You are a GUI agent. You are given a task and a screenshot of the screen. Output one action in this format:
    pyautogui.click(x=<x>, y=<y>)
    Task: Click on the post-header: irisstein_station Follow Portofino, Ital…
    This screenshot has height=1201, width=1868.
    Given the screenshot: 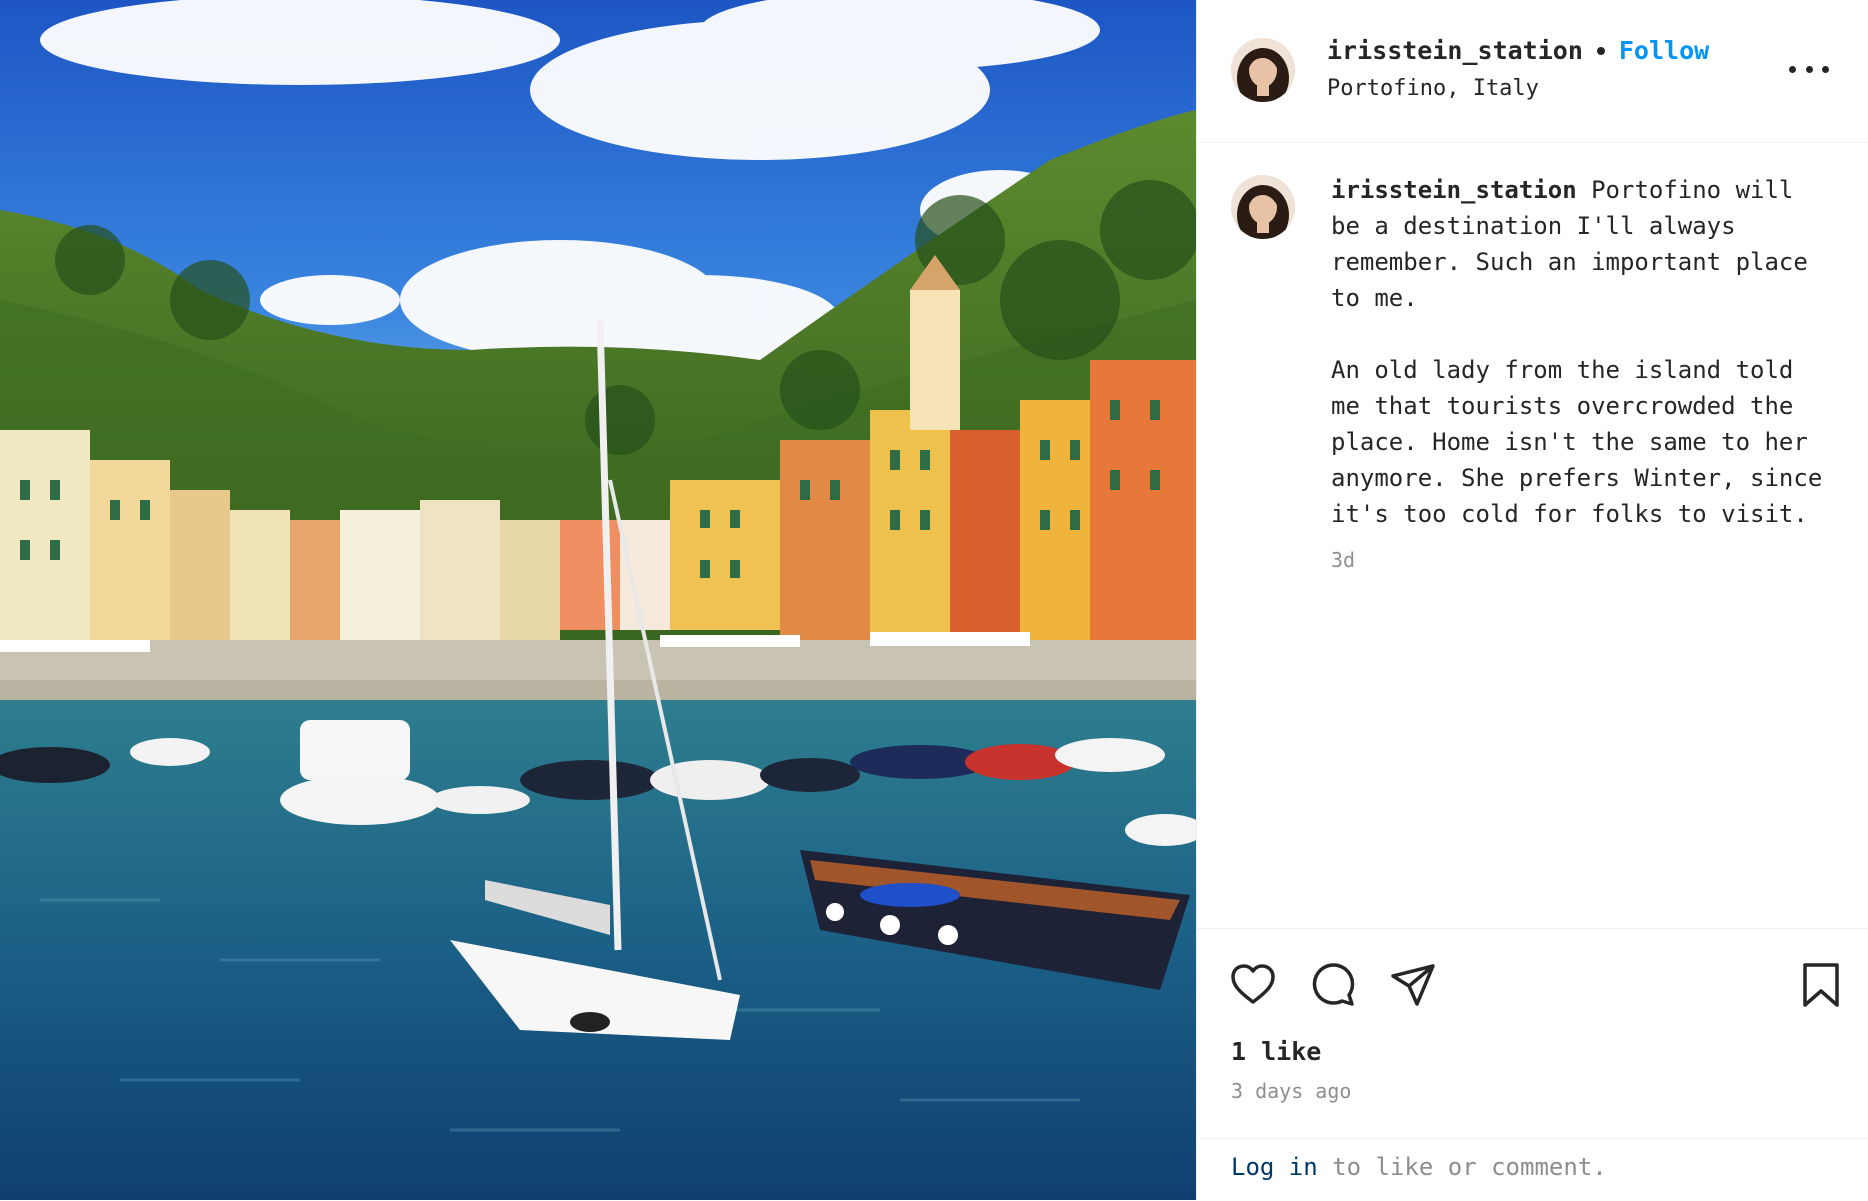 What is the action you would take?
    pyautogui.click(x=1532, y=71)
    